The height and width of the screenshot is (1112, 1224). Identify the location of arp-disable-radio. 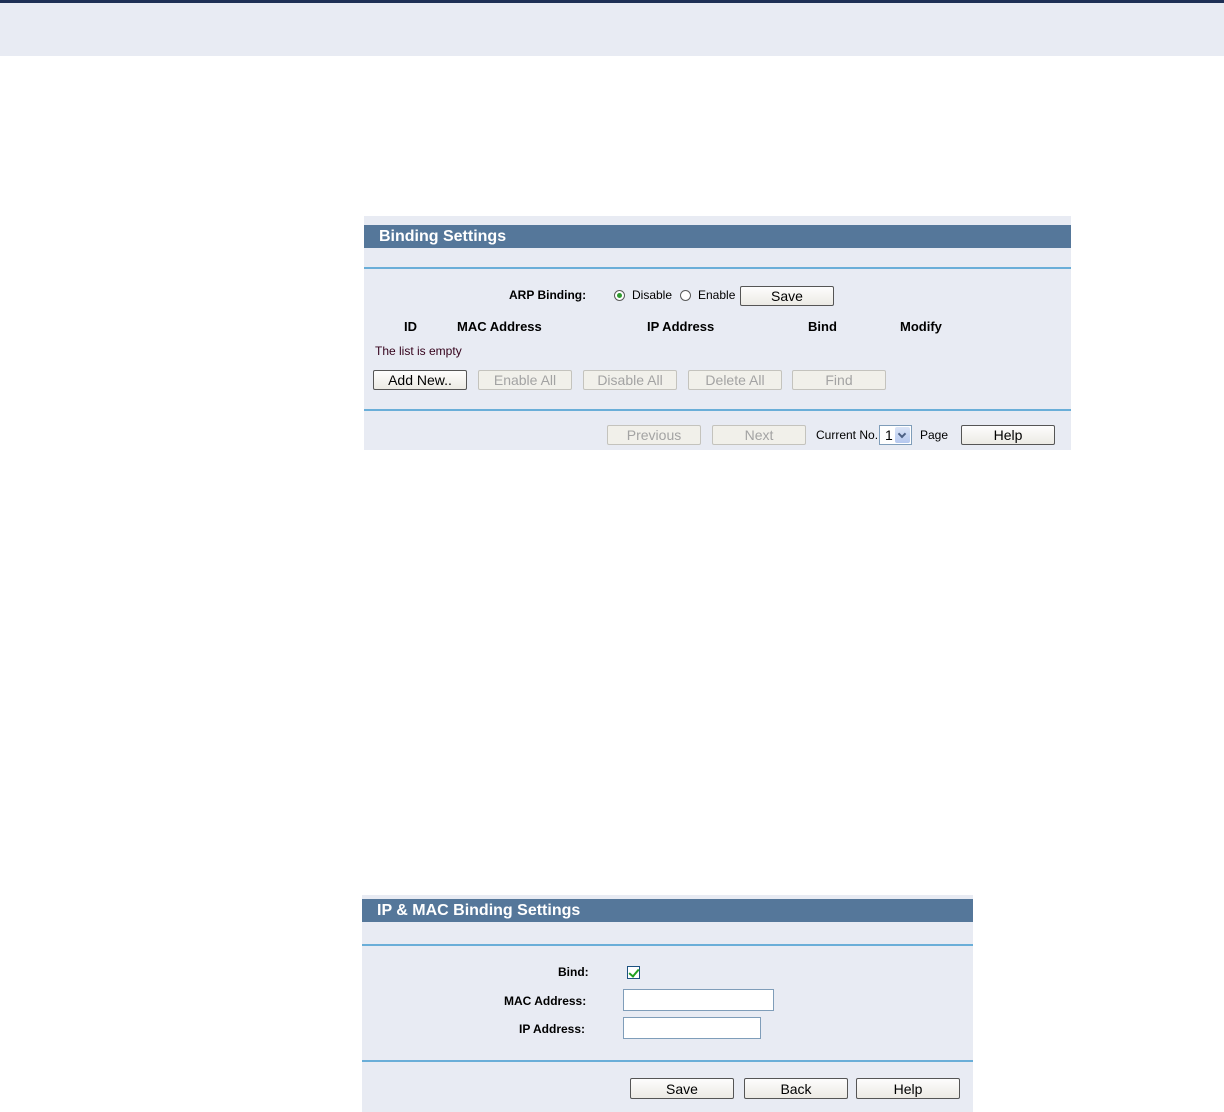
(619, 295).